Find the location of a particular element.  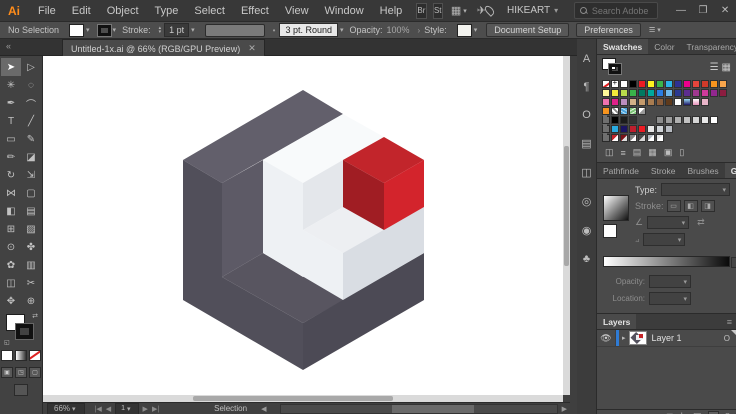

layer-expand-chevron-icon: ▸ is located at coordinates (624, 338).